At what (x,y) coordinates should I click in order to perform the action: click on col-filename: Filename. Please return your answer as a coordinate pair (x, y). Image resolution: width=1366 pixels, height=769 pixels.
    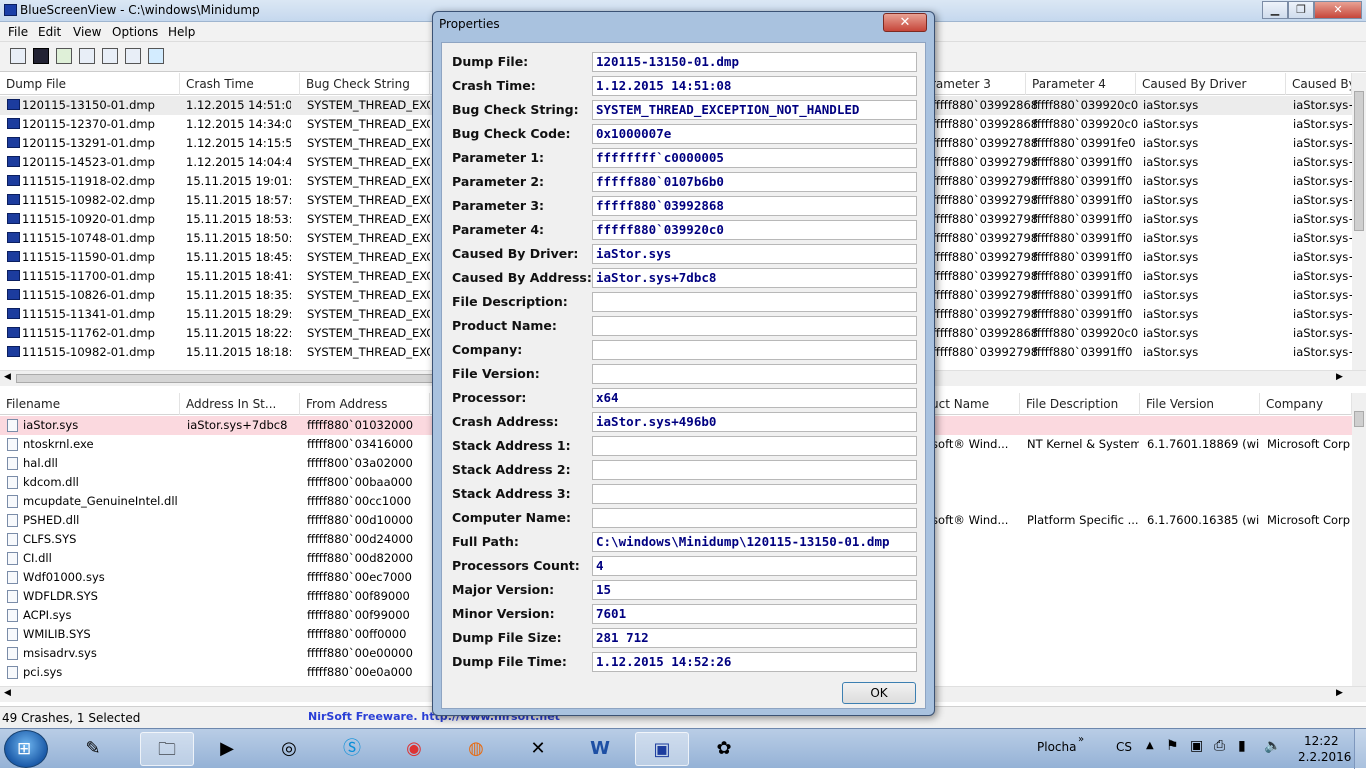
    Looking at the image, I should click on (90, 404).